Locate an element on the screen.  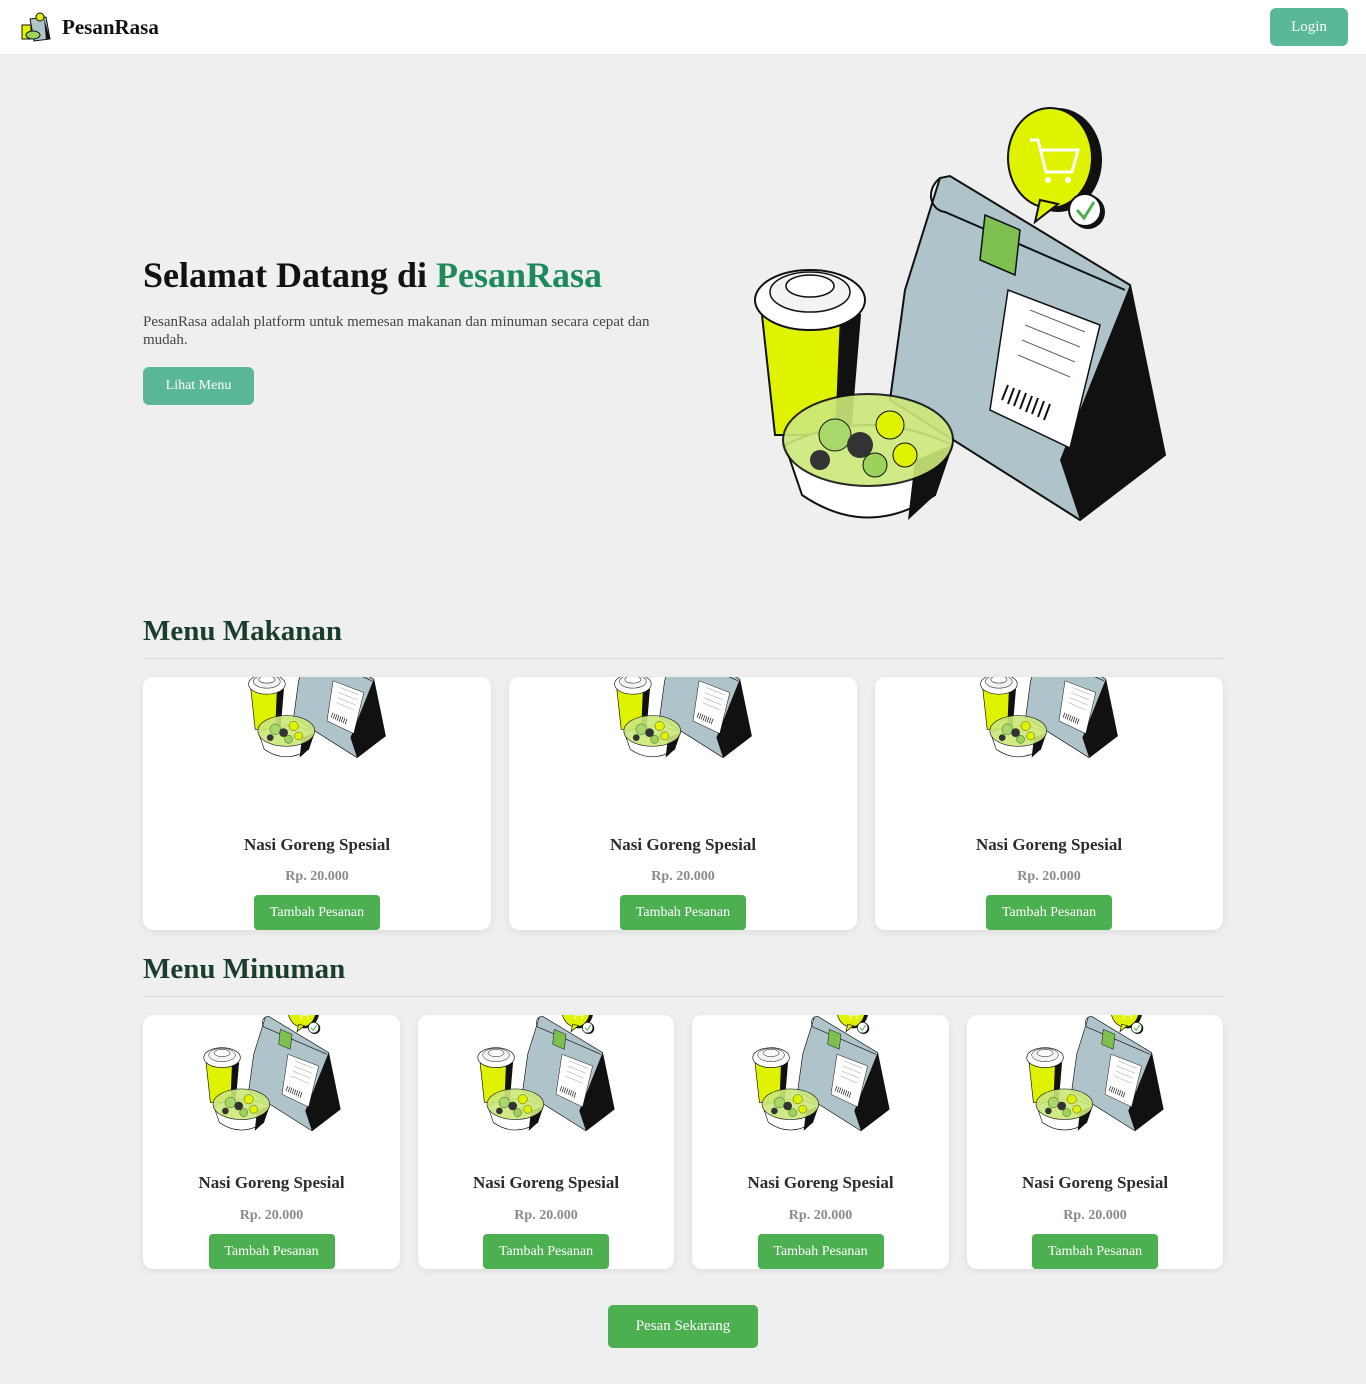
hero-title-prefix: Selamat Datang di is located at coordinates (290, 275).